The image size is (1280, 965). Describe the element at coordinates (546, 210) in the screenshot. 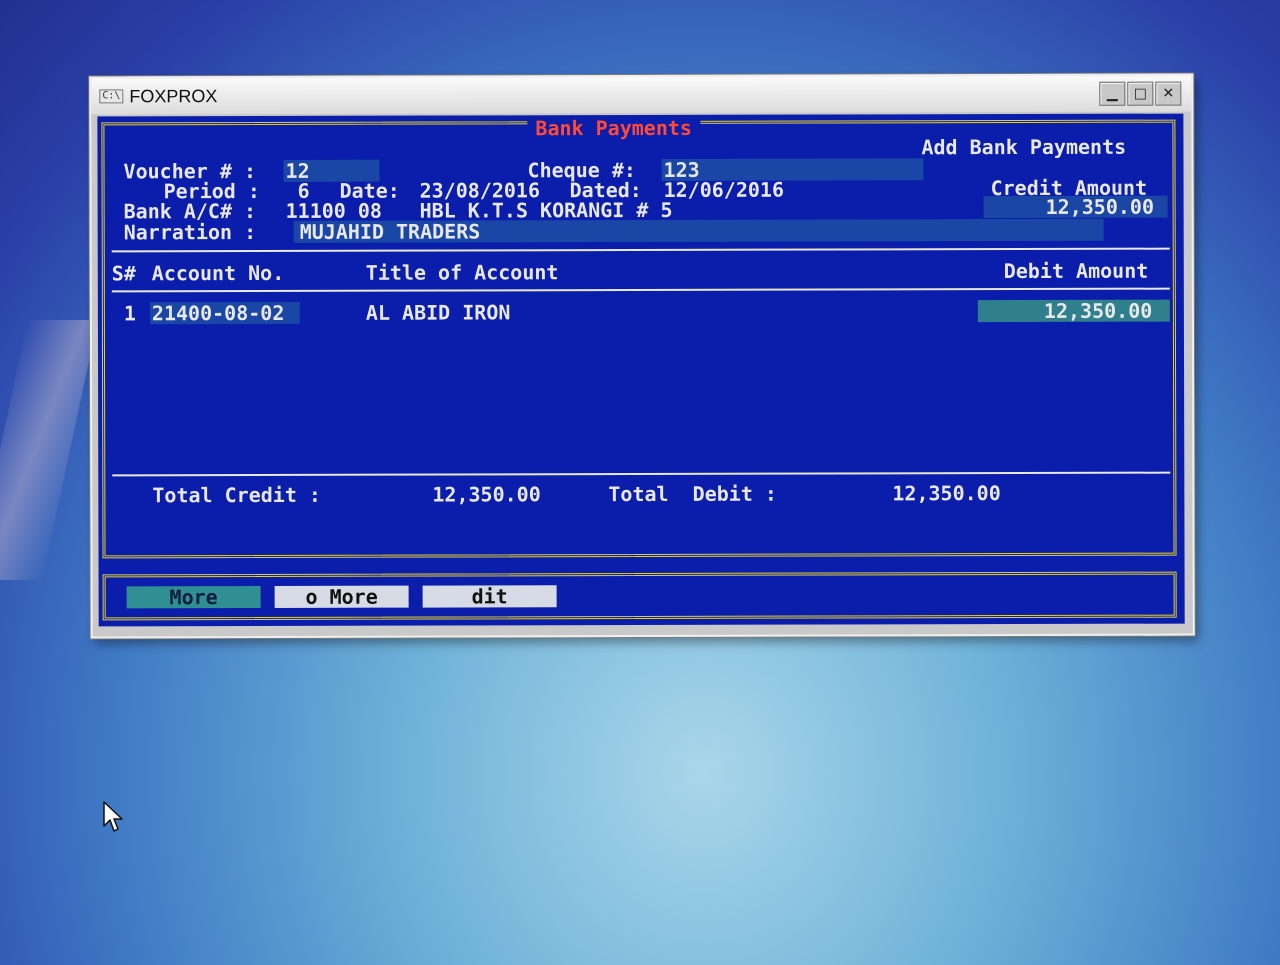

I see `bank-name: HBL K.T.S KORANGI # 5` at that location.